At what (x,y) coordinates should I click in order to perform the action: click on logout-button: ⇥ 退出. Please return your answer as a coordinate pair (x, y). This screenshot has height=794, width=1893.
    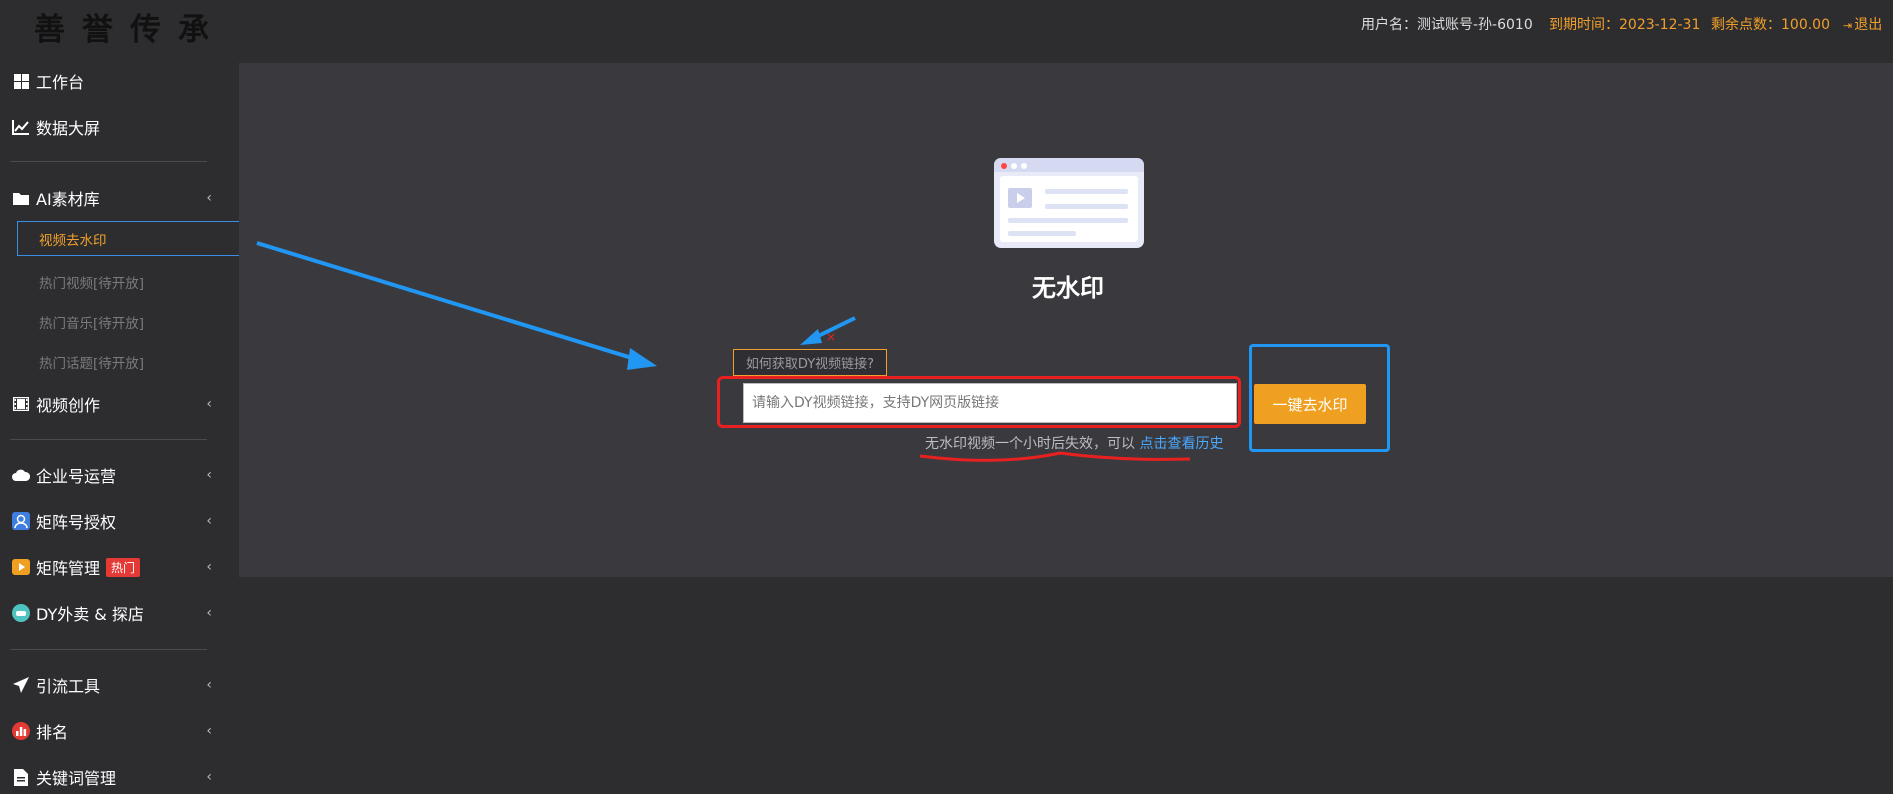
    Looking at the image, I should click on (1862, 24).